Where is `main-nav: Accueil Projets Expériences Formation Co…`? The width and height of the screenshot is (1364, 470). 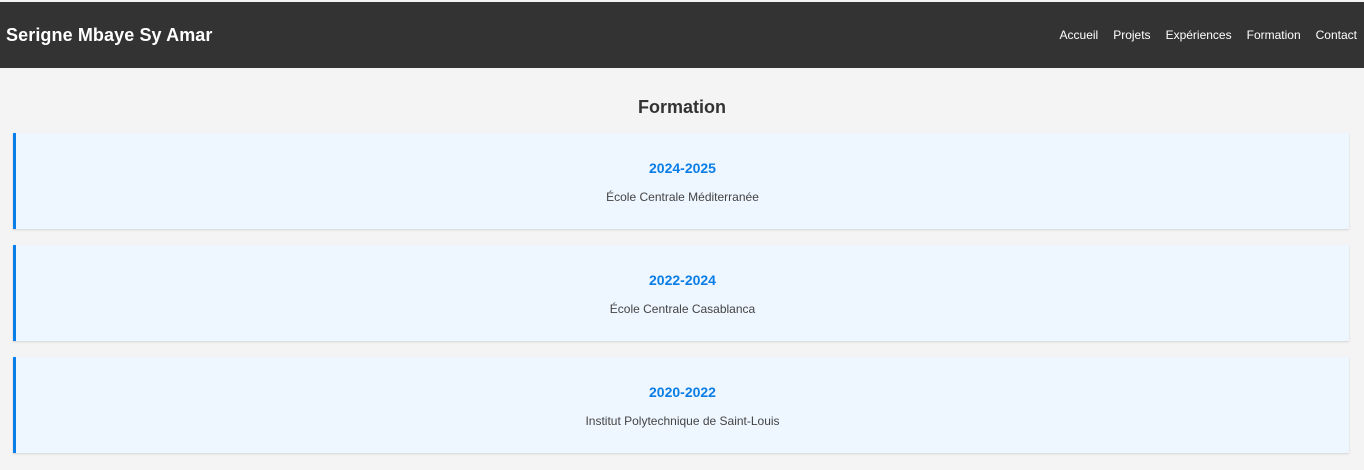
main-nav: Accueil Projets Expériences Formation Co… is located at coordinates (1208, 35).